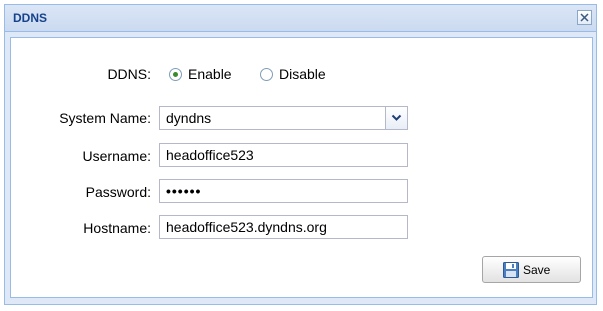  I want to click on hostname-value: headoffice523.dyndns.org, so click(246, 227).